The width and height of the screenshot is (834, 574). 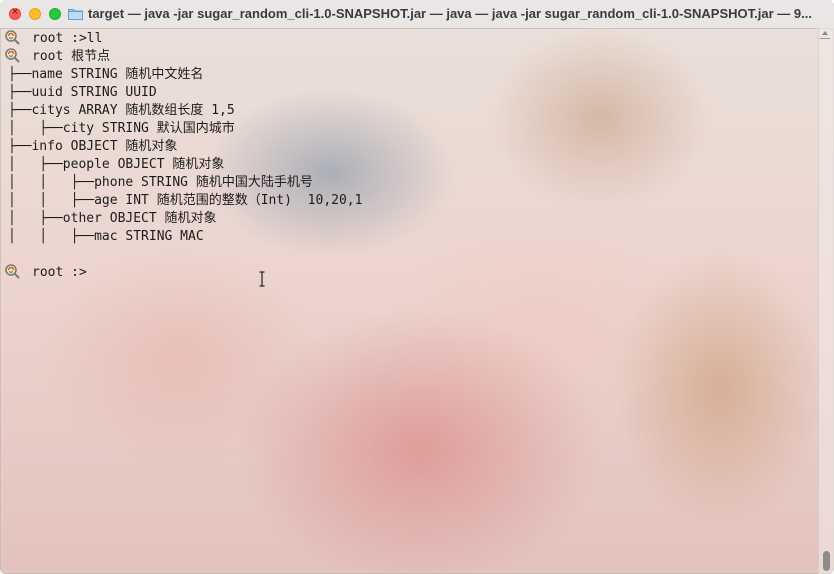 What do you see at coordinates (121, 110) in the screenshot?
I see `tree-line-citys: ├──citys ARRAY 随机数组长度 1,5` at bounding box center [121, 110].